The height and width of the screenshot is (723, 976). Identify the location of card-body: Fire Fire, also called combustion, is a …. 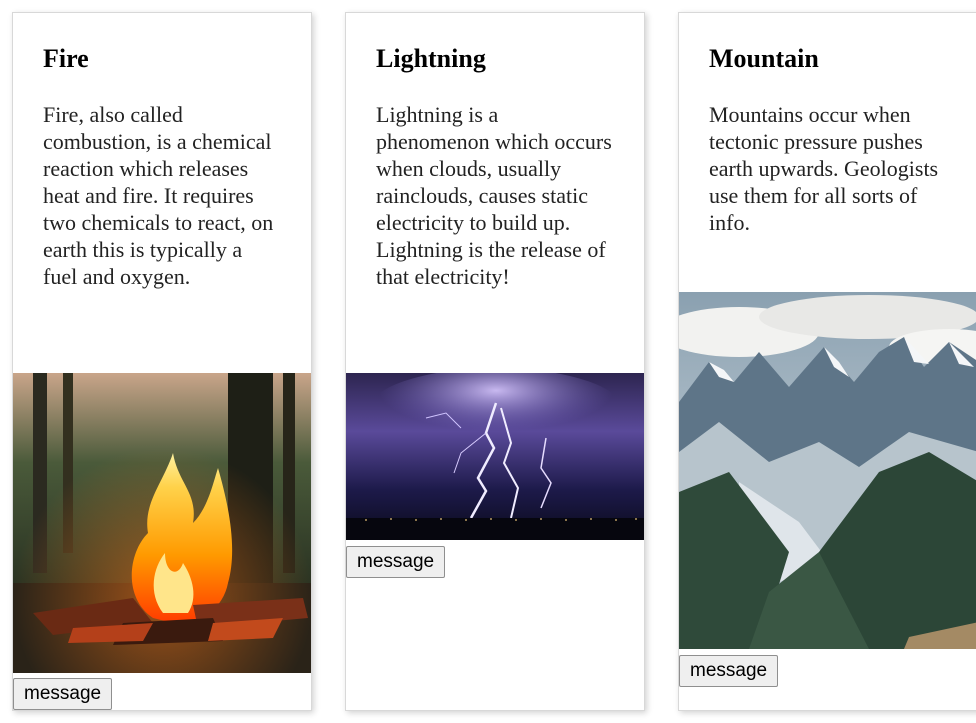
(162, 166).